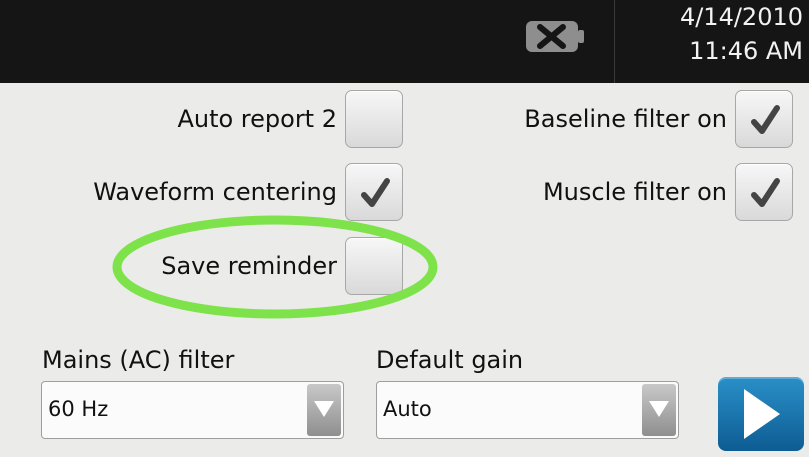 Image resolution: width=809 pixels, height=457 pixels. What do you see at coordinates (527, 410) in the screenshot?
I see `default-gain-select: Auto` at bounding box center [527, 410].